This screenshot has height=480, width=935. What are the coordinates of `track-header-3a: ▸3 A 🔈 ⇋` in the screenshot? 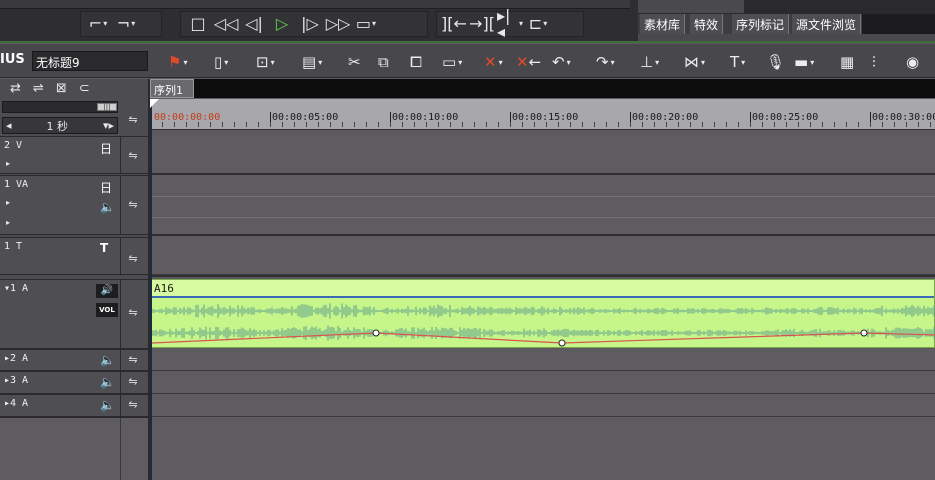 It's located at (74, 382).